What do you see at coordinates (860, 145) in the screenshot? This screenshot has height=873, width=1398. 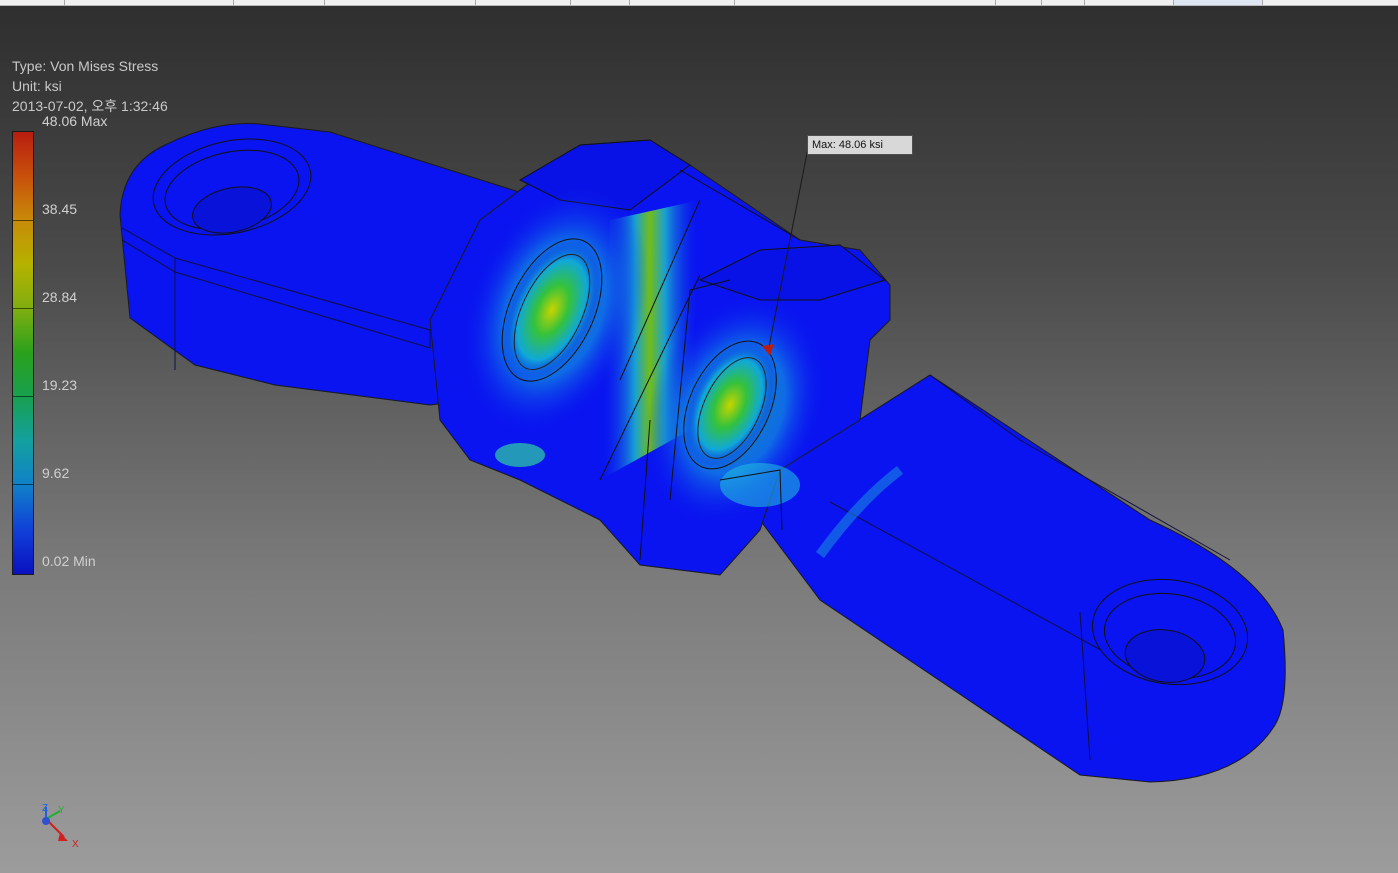 I see `max-stress-callout: Max: 48.06 ksi` at bounding box center [860, 145].